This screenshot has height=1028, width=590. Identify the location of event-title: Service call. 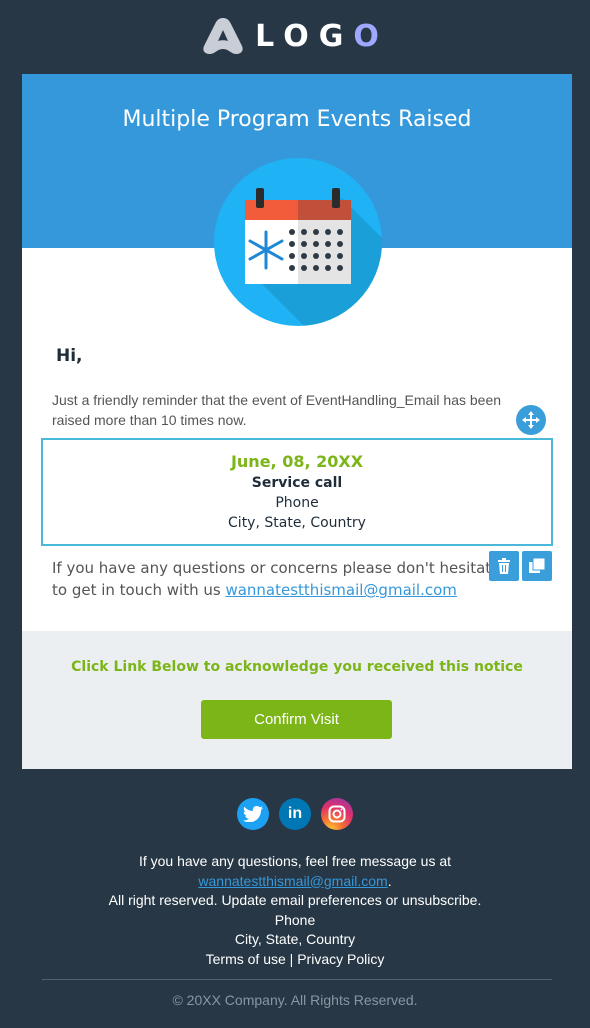
(297, 483).